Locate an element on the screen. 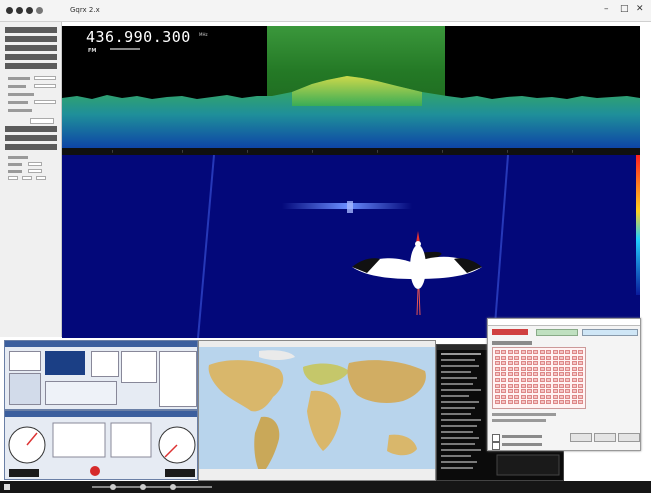  telemetry-dialog is located at coordinates (564, 384).